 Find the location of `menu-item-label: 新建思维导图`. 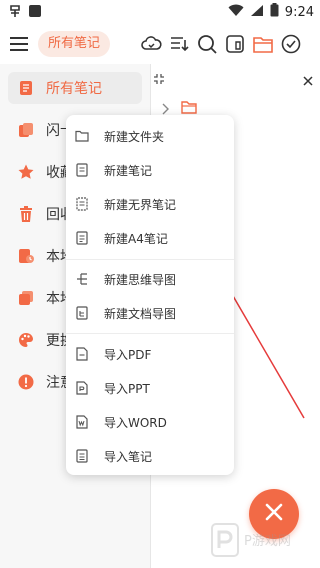

menu-item-label: 新建思维导图 is located at coordinates (140, 279).